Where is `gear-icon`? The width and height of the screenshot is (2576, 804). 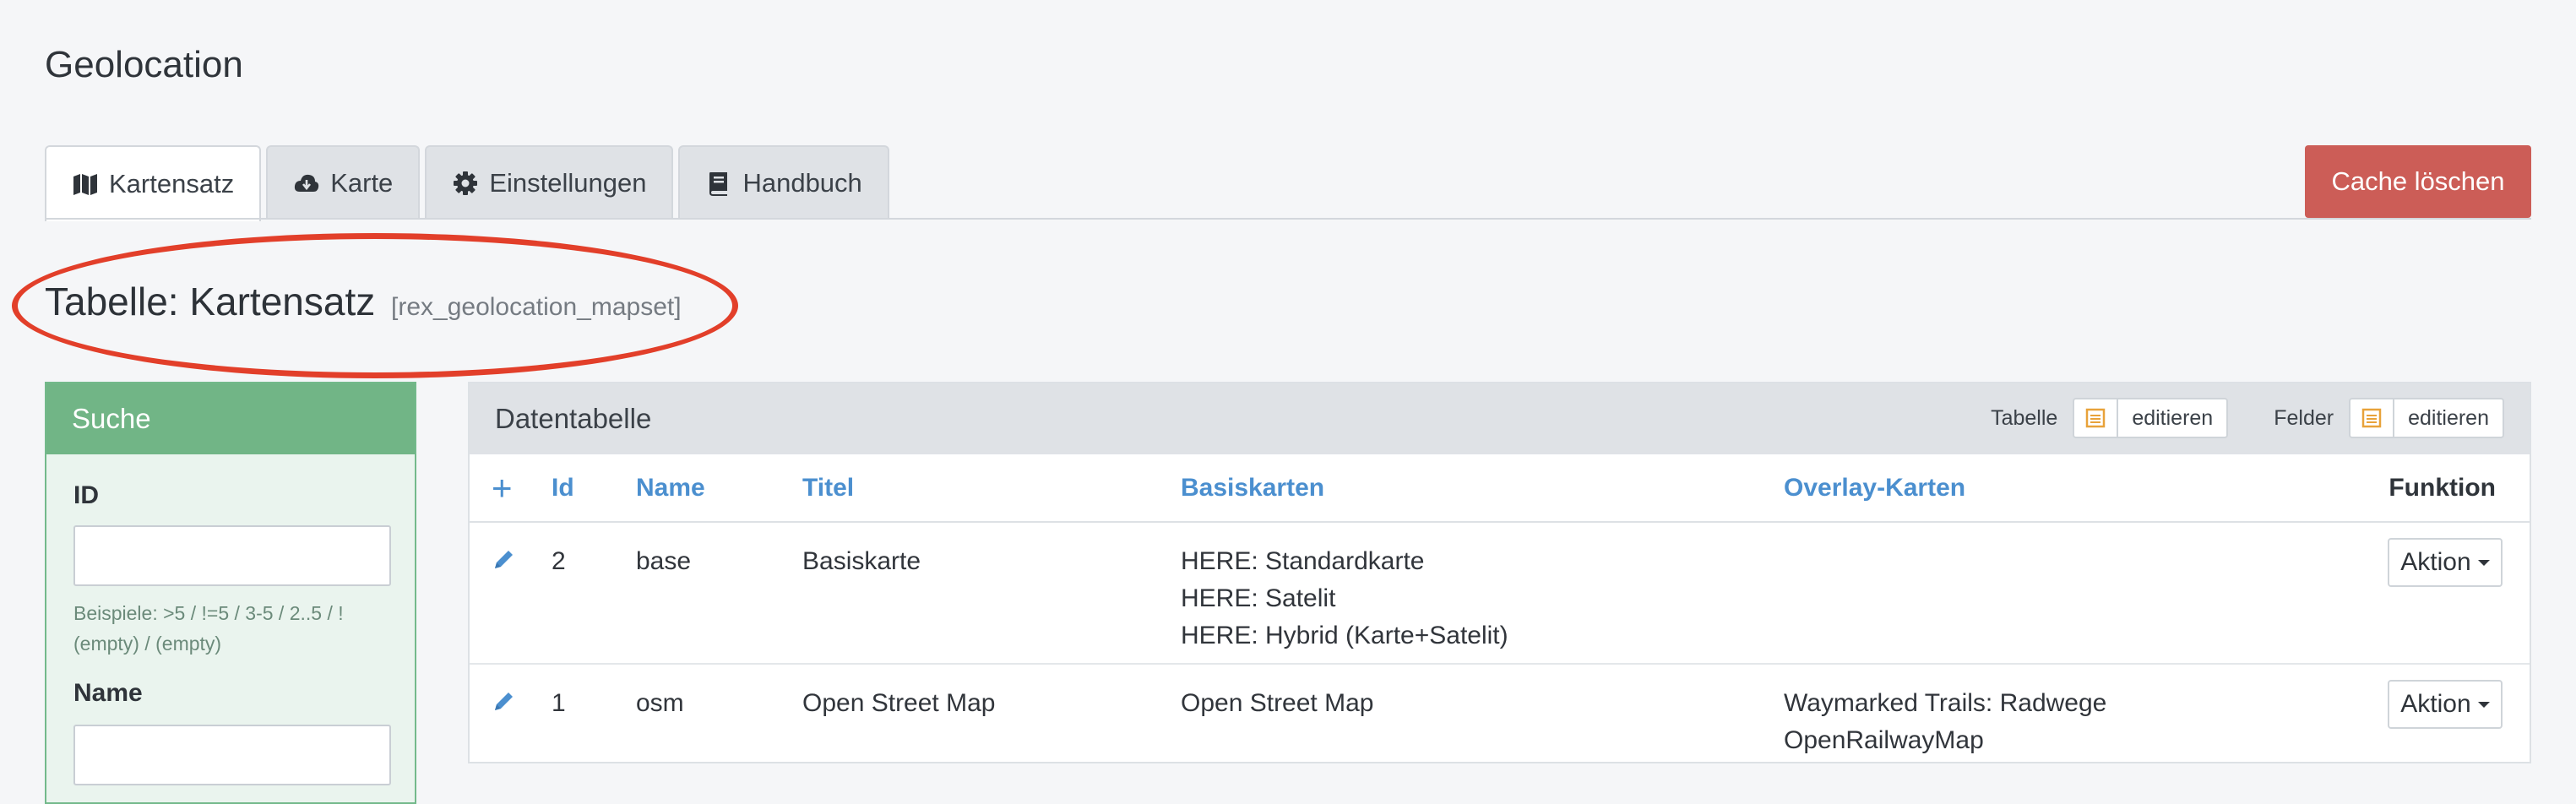 gear-icon is located at coordinates (466, 183).